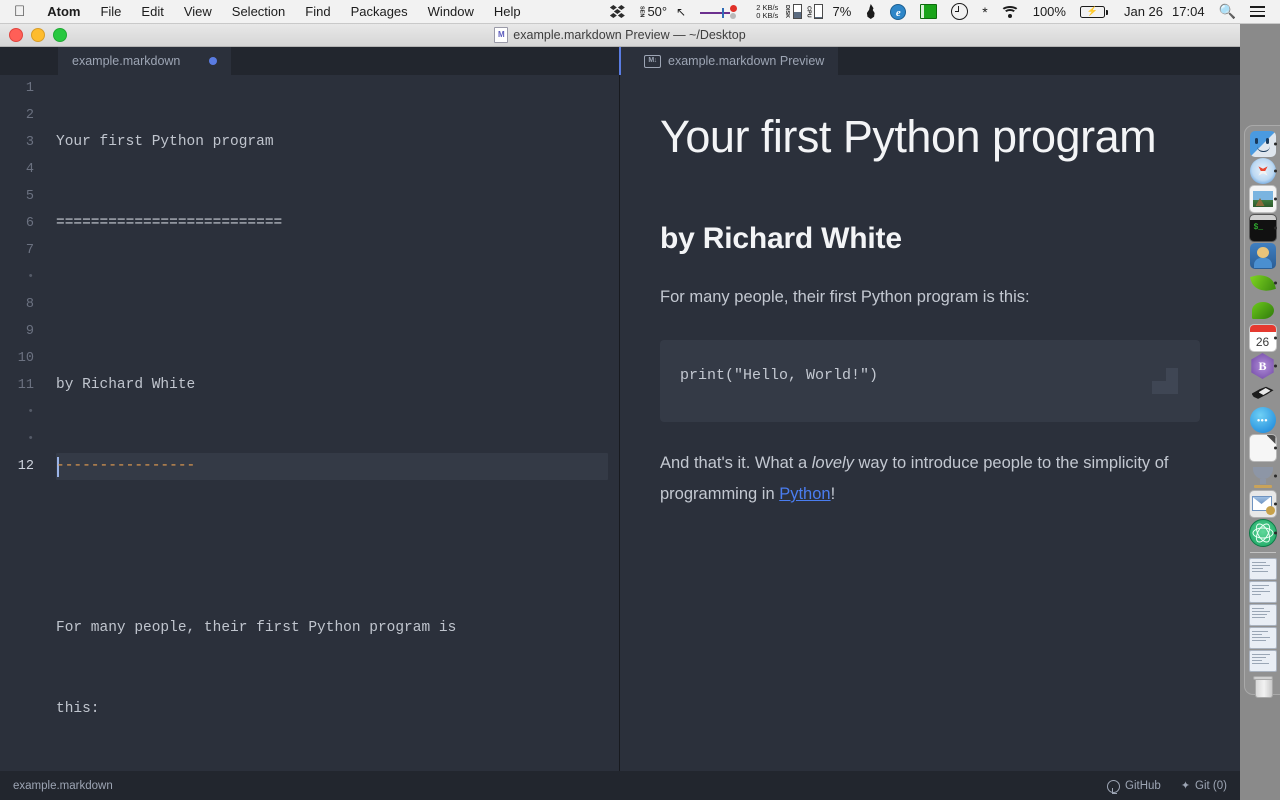  What do you see at coordinates (63, 786) in the screenshot?
I see `status-filename: example.markdown` at bounding box center [63, 786].